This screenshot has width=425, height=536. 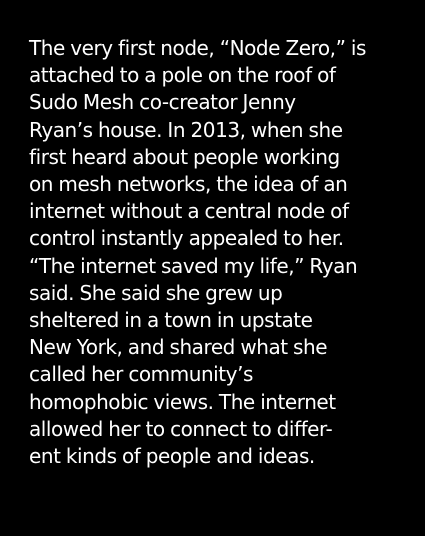 I want to click on paragraph-line-10: said. She said she grew up, so click(x=156, y=292).